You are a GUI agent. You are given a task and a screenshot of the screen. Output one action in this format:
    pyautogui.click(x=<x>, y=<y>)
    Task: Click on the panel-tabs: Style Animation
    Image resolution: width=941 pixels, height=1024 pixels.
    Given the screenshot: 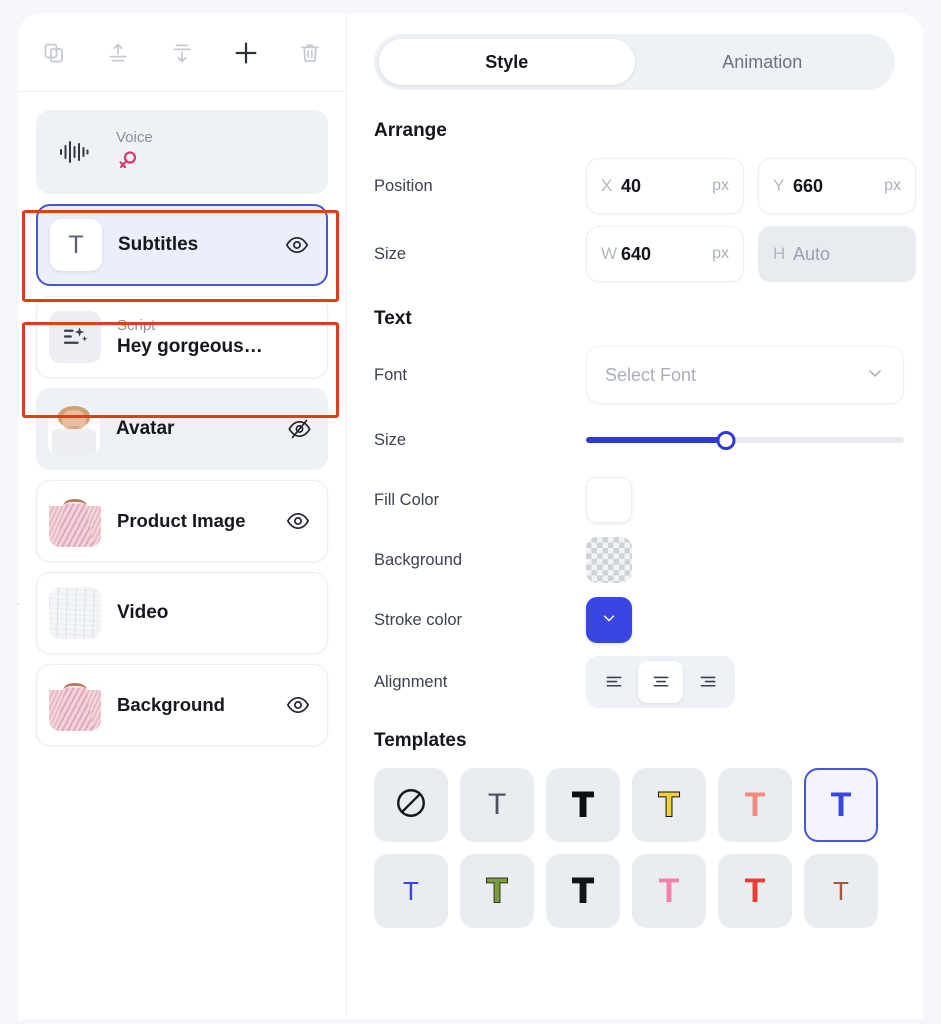 What is the action you would take?
    pyautogui.click(x=634, y=62)
    